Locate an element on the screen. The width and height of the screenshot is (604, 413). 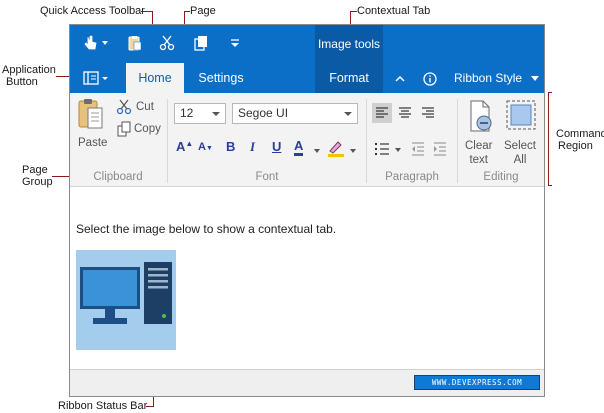
select-all-icon is located at coordinates (521, 115).